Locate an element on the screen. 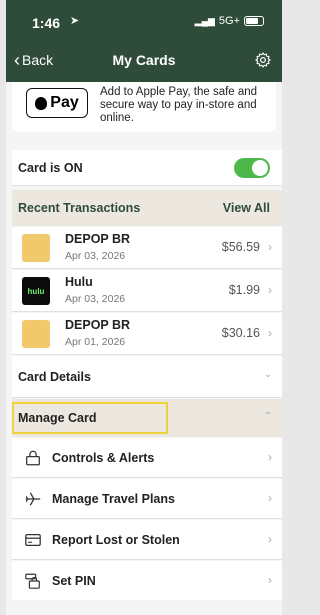 This screenshot has width=320, height=615. transaction-amount: $30.16 is located at coordinates (240, 333).